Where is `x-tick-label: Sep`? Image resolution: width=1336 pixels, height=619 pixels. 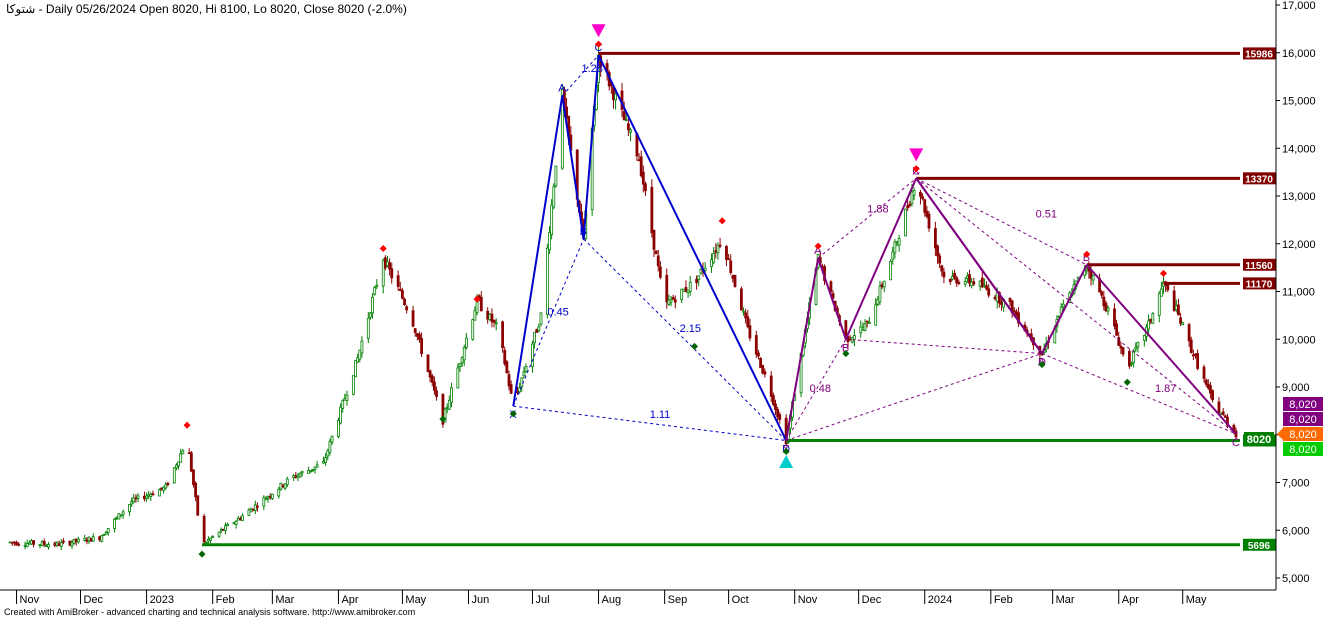
x-tick-label: Sep is located at coordinates (678, 600).